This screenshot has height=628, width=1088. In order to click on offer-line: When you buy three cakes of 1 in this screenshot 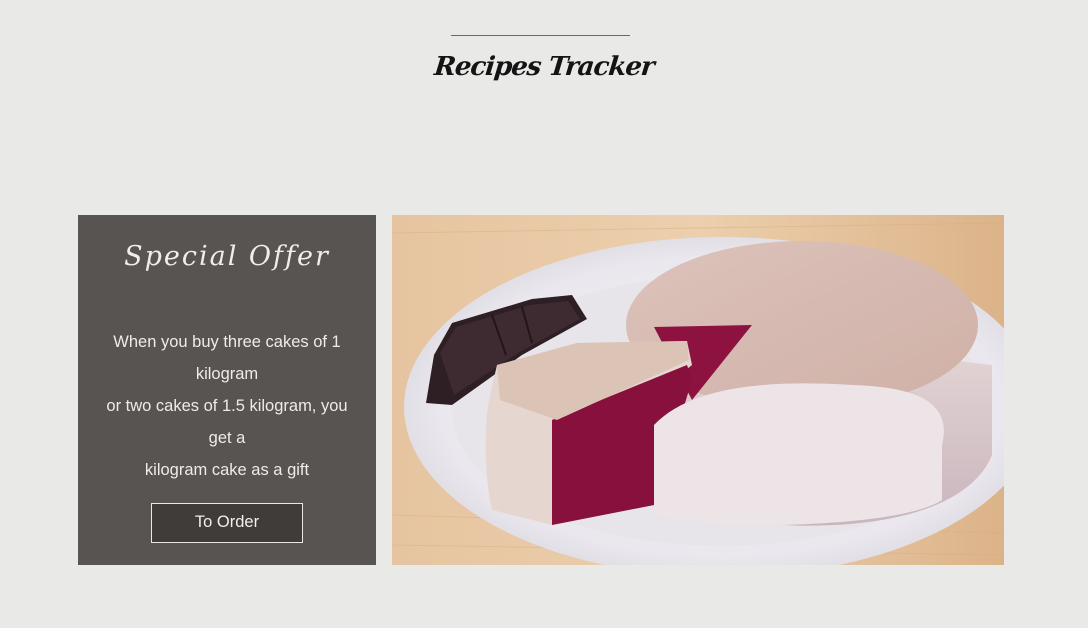, I will do `click(227, 342)`.